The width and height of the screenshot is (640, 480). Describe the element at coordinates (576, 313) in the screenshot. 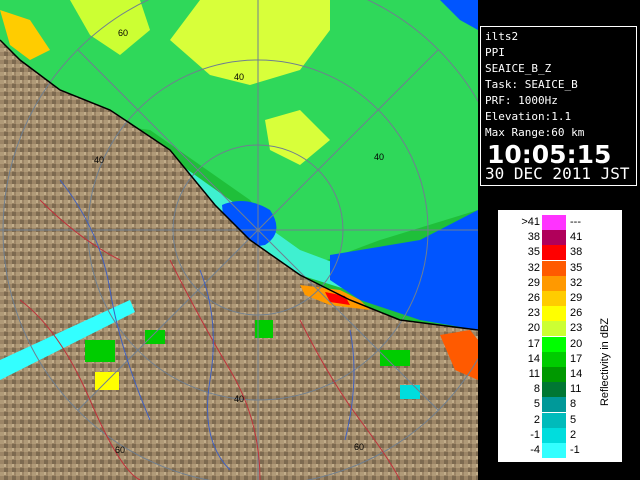

I see `legend-max-value: 26` at that location.